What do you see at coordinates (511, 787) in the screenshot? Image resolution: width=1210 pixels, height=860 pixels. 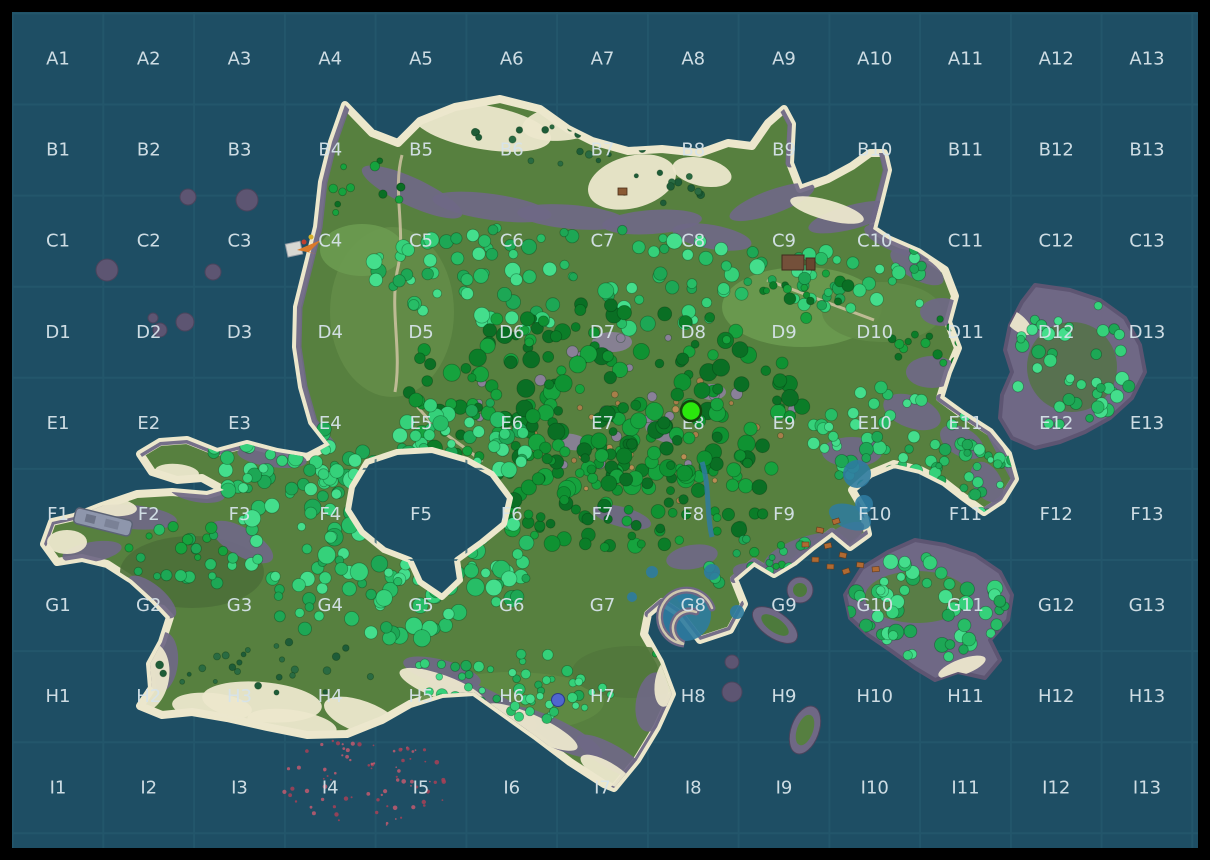 I see `grid-cell-label: I6` at bounding box center [511, 787].